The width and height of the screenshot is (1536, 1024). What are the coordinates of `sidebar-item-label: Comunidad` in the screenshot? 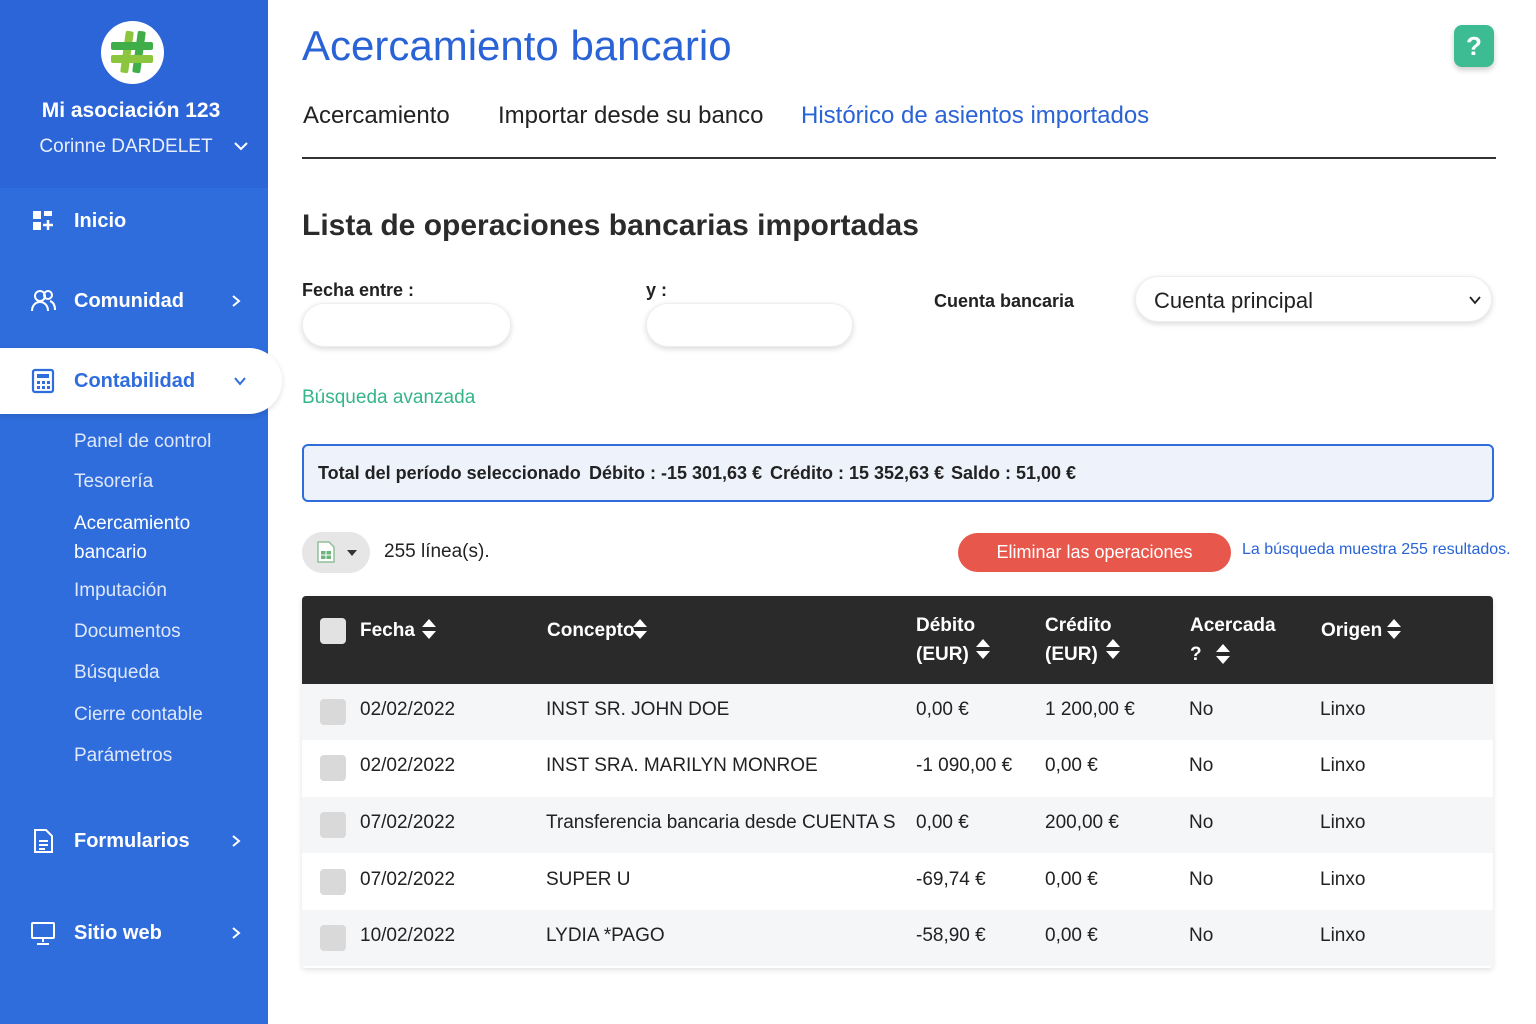 It's located at (129, 300).